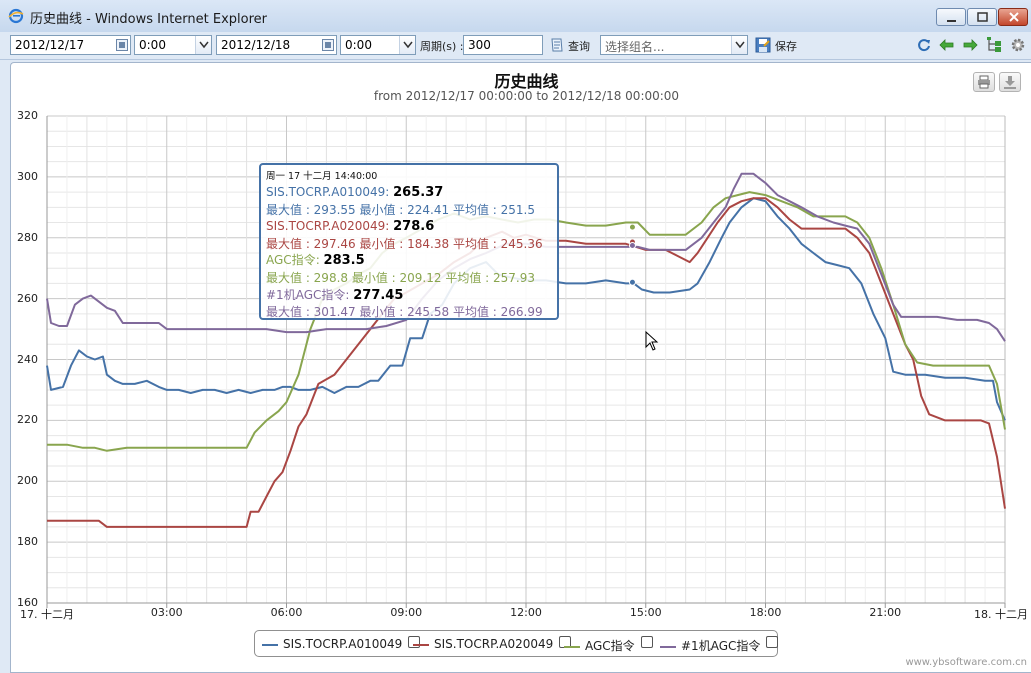 This screenshot has width=1031, height=673. Describe the element at coordinates (166, 612) in the screenshot. I see `x-tick-label: 03:00` at that location.